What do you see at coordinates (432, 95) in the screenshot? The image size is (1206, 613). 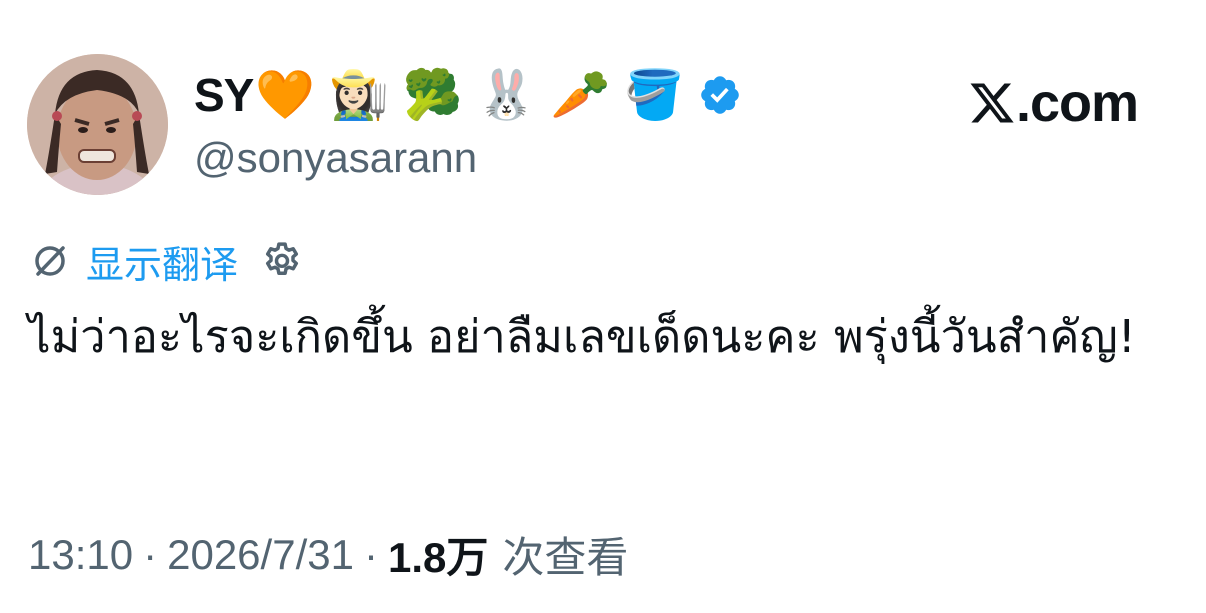 I see `broccoli-emoji: 🥦` at bounding box center [432, 95].